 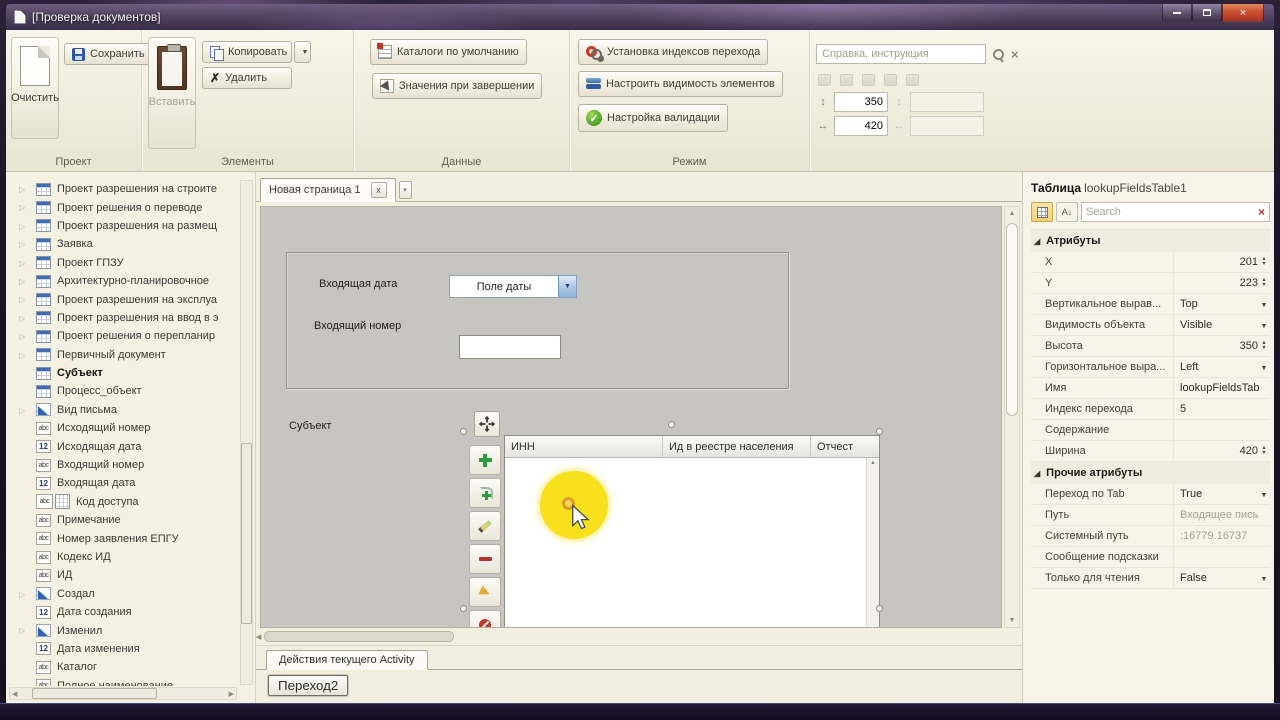 What do you see at coordinates (124, 630) in the screenshot?
I see `tree-item: ▷ Изменил` at bounding box center [124, 630].